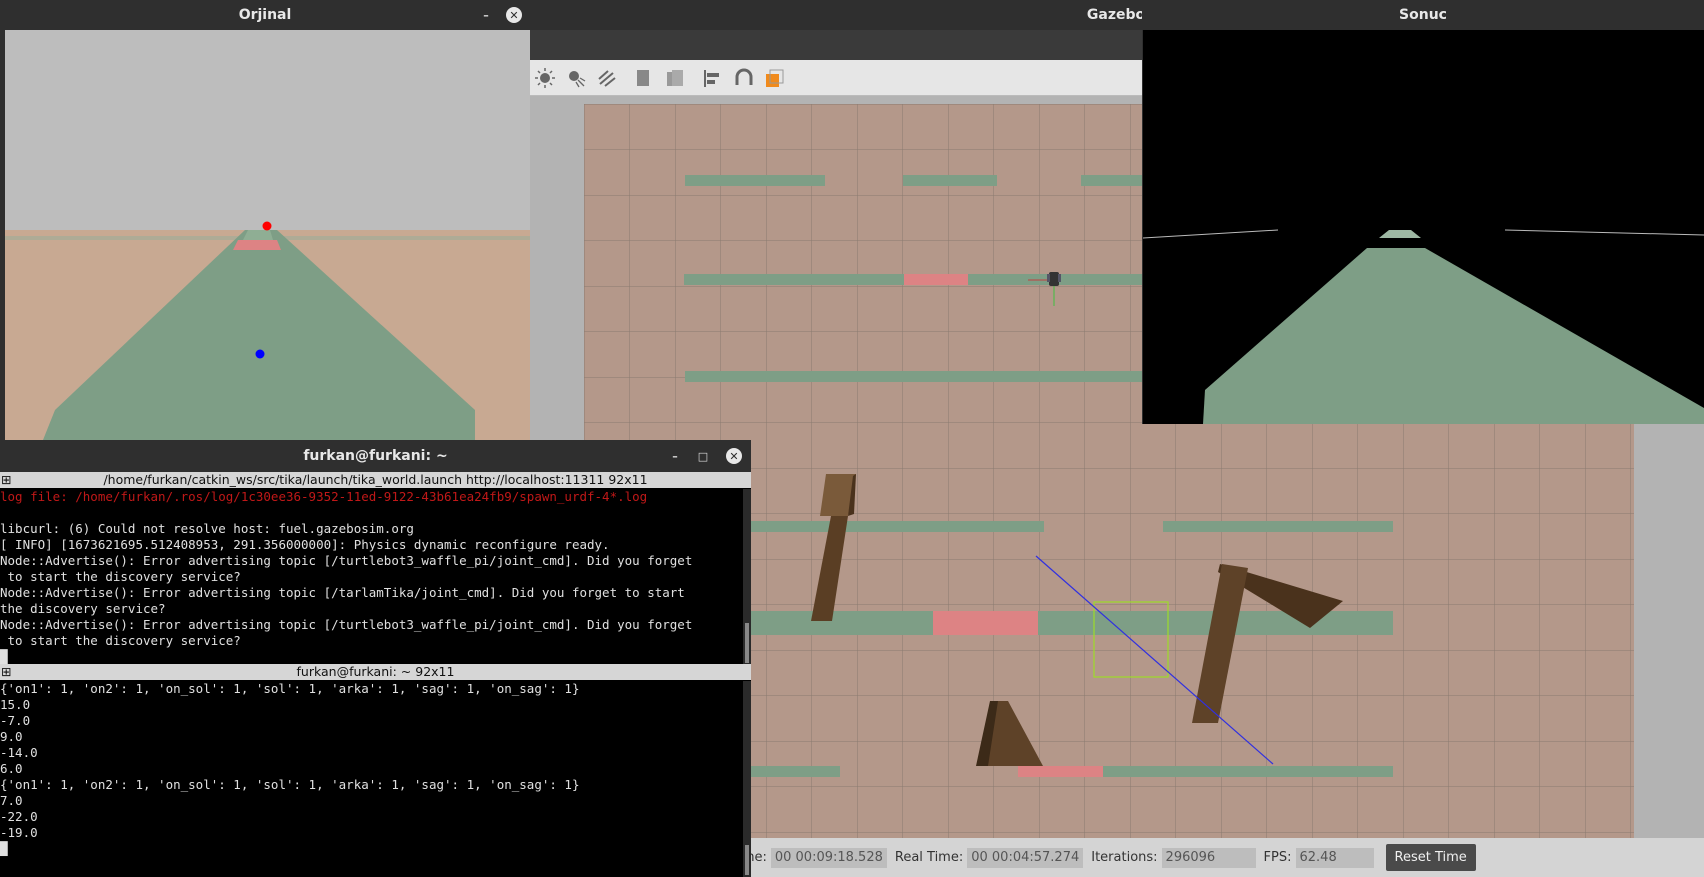 This screenshot has height=877, width=1704. What do you see at coordinates (929, 857) in the screenshot?
I see `real-time-label: Real Time:` at bounding box center [929, 857].